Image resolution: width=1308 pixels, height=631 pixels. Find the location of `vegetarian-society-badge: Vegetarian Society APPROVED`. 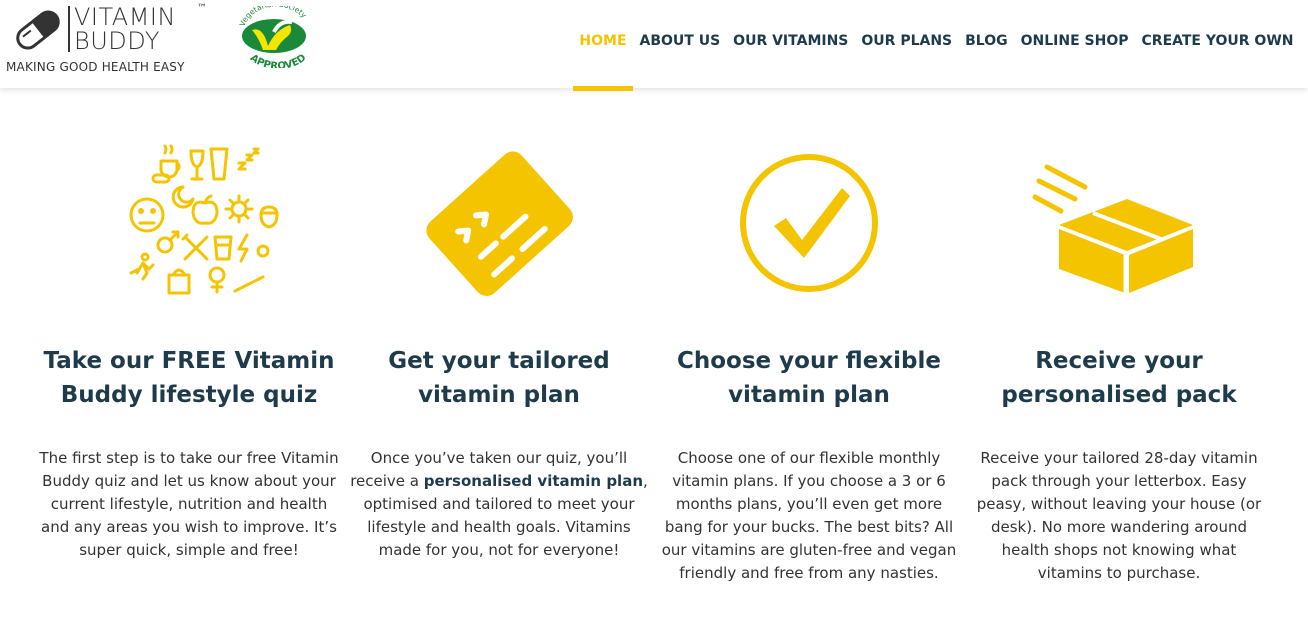

vegetarian-society-badge: Vegetarian Society APPROVED is located at coordinates (276, 36).